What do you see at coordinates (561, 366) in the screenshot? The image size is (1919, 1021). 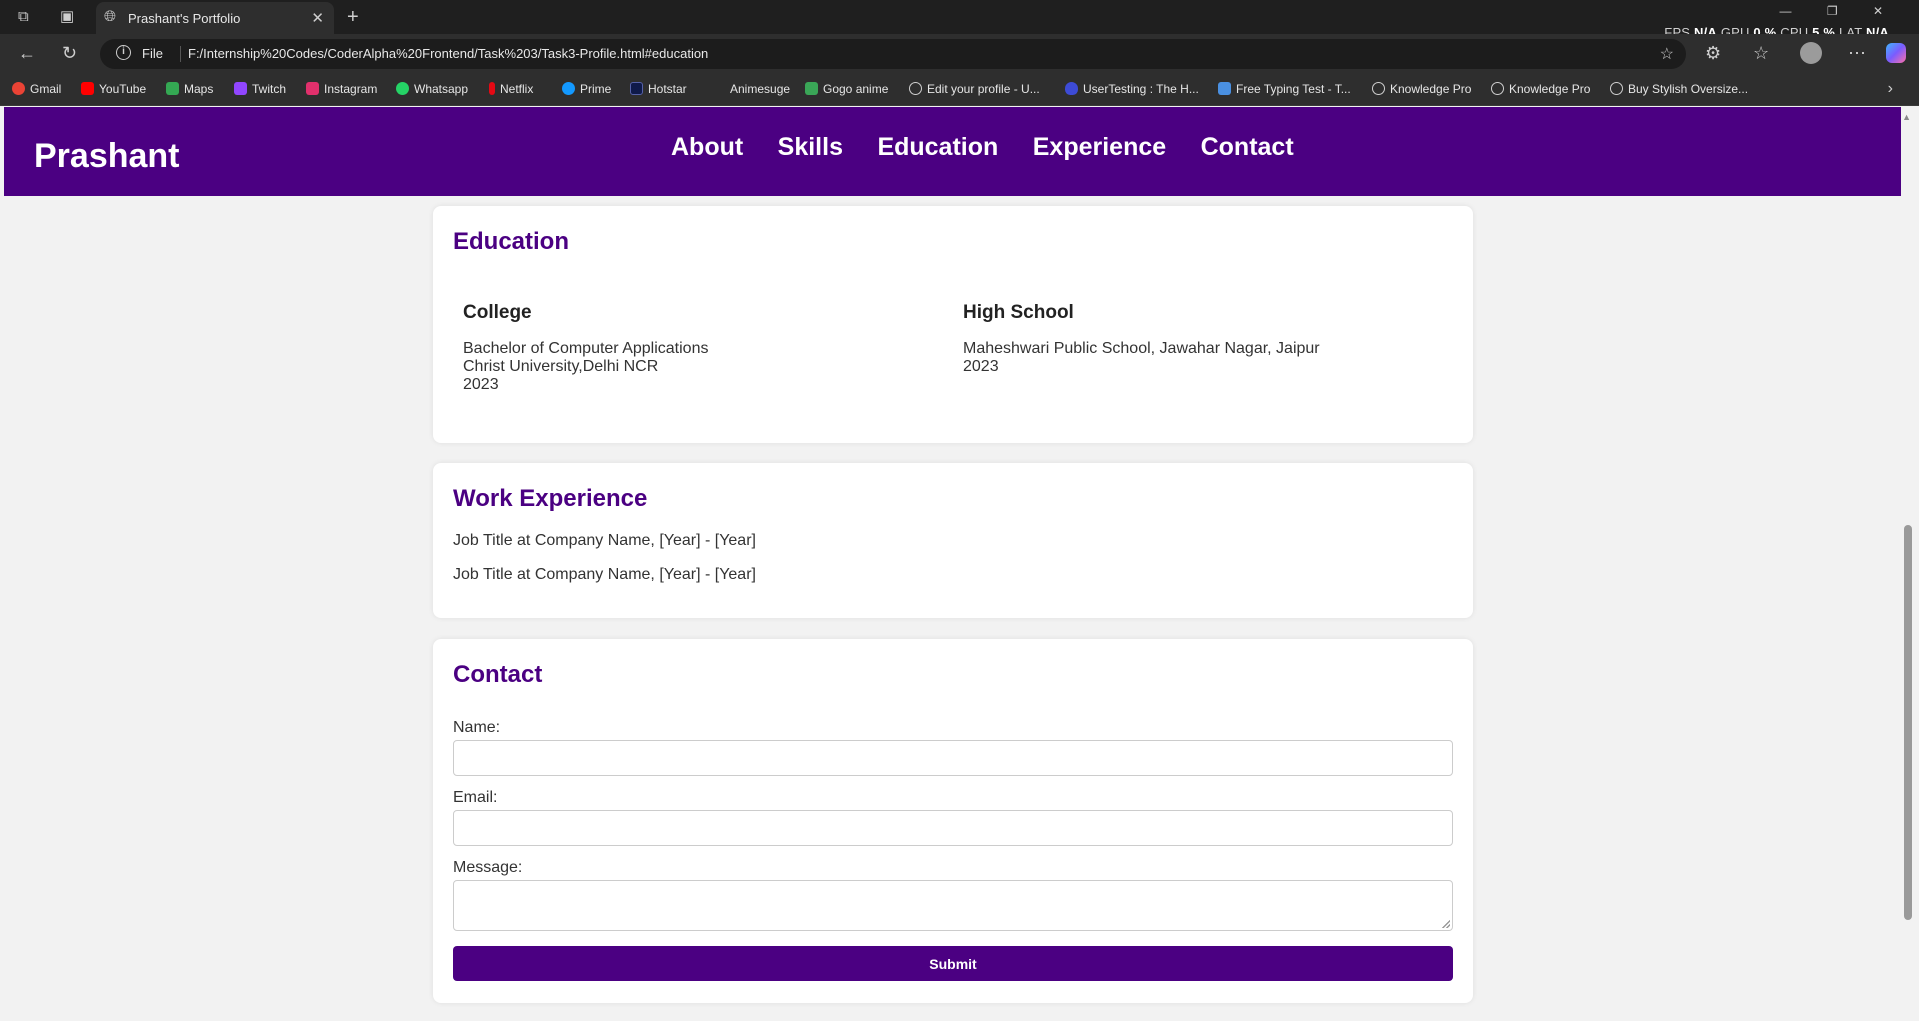 I see `college-university: Christ University,Delhi NCR` at bounding box center [561, 366].